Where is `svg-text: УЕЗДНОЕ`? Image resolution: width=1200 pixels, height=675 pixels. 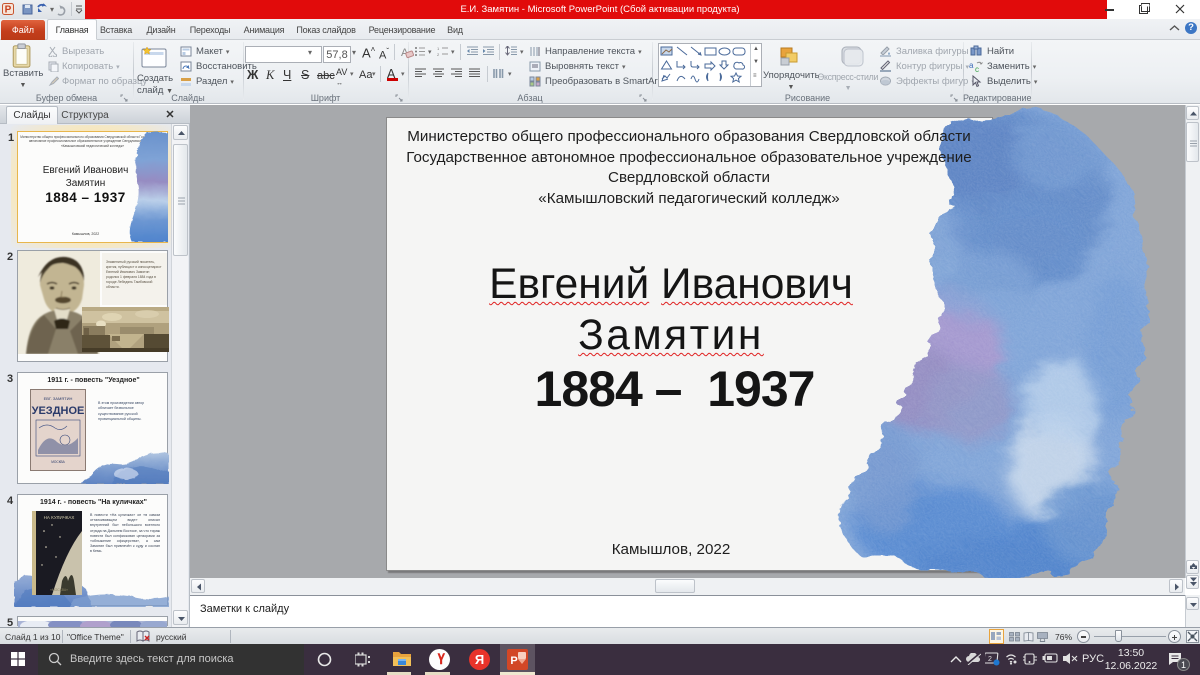 svg-text: УЕЗДНОЕ is located at coordinates (58, 411).